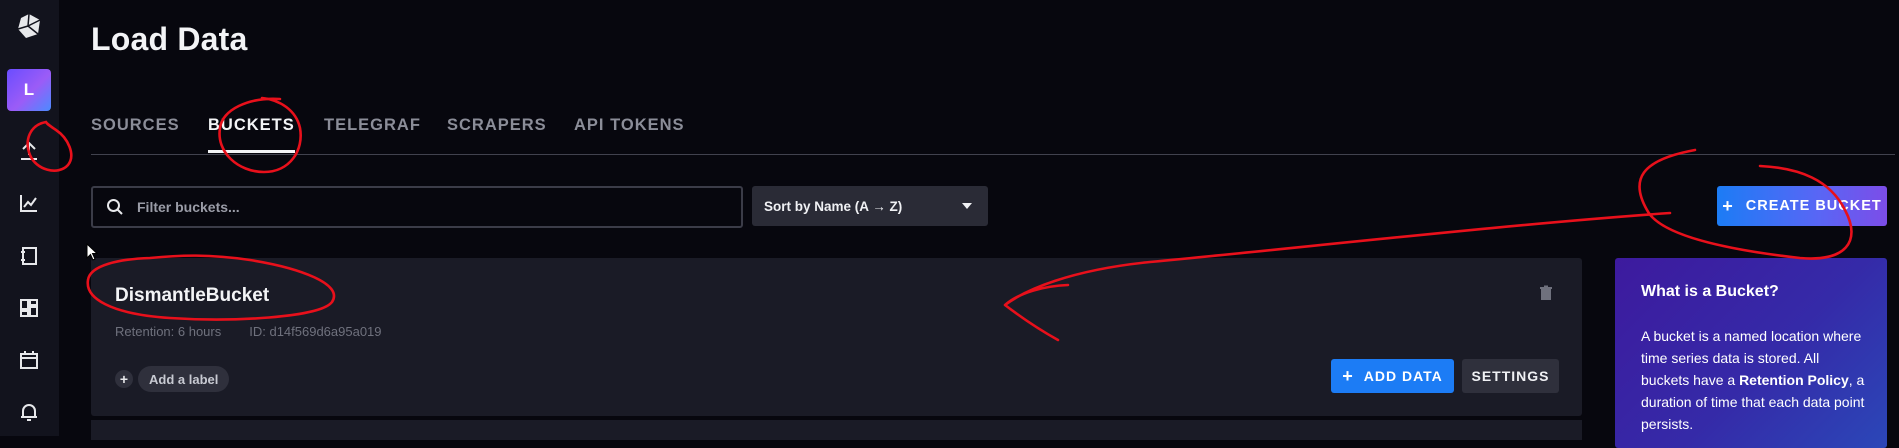 The height and width of the screenshot is (448, 1899). What do you see at coordinates (192, 296) in the screenshot?
I see `bucket-name: DismantleBucket` at bounding box center [192, 296].